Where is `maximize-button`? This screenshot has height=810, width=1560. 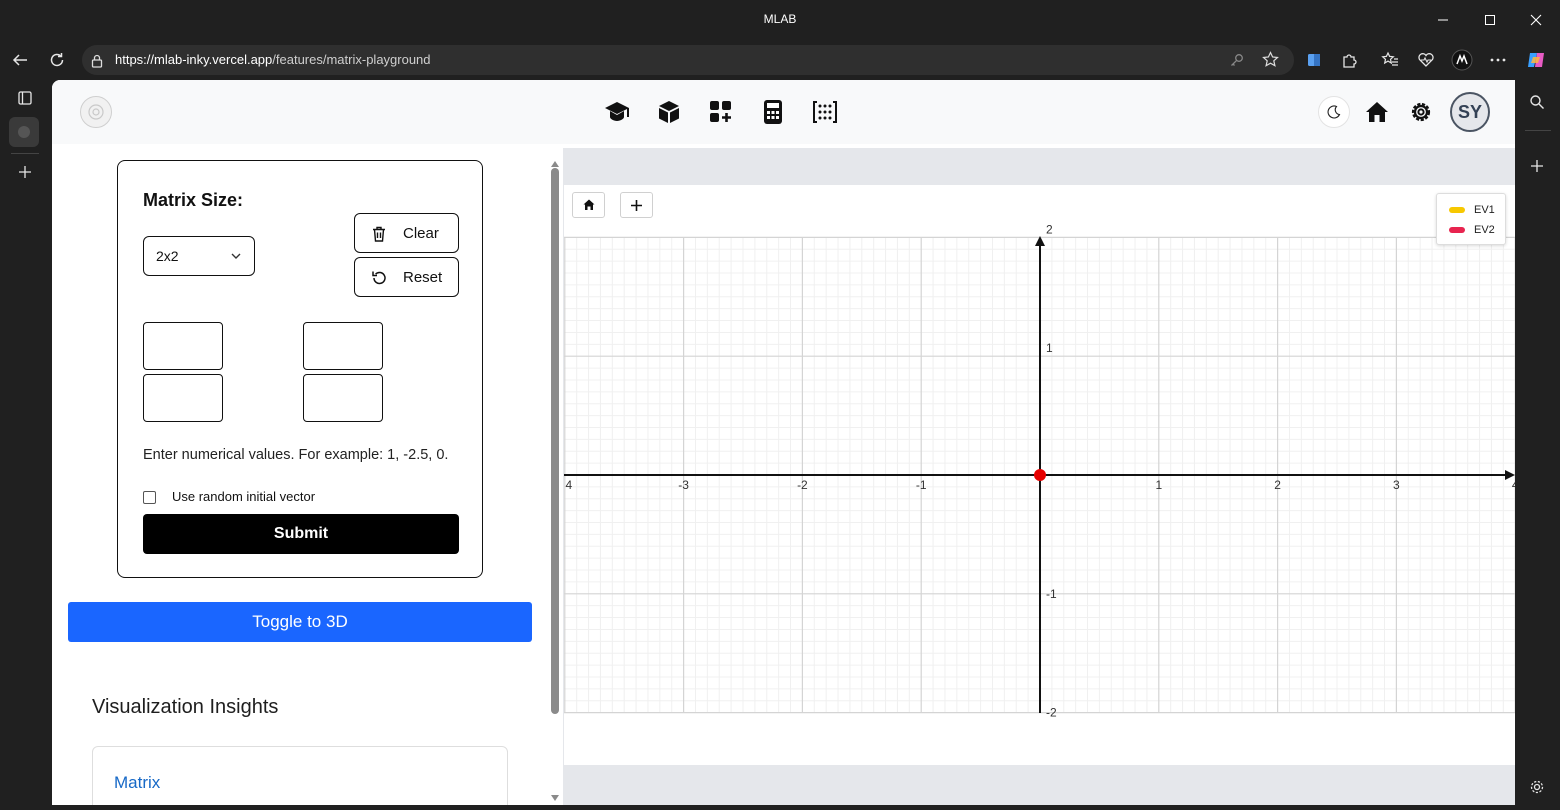
maximize-button is located at coordinates (1490, 20).